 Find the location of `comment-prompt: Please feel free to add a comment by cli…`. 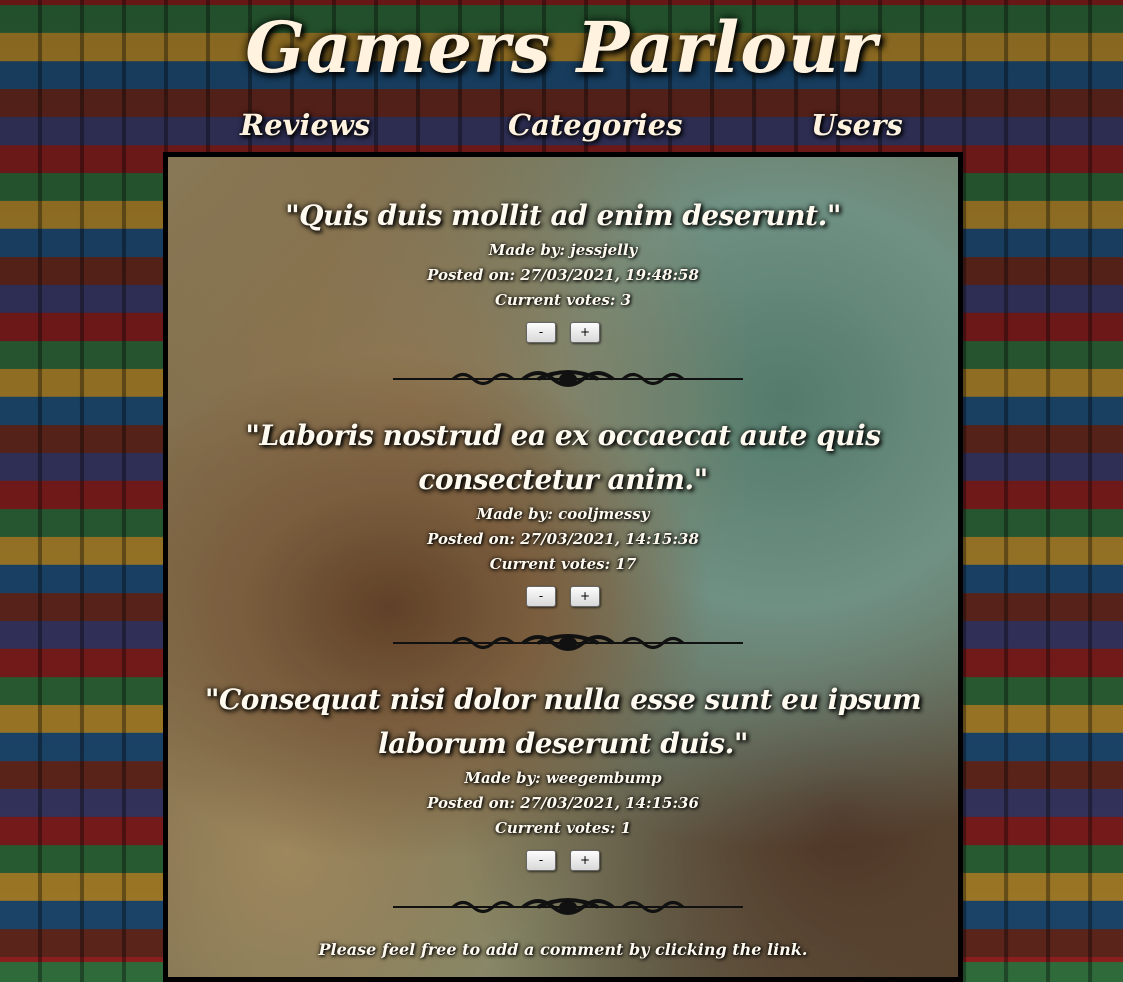

comment-prompt: Please feel free to add a comment by cli… is located at coordinates (563, 949).